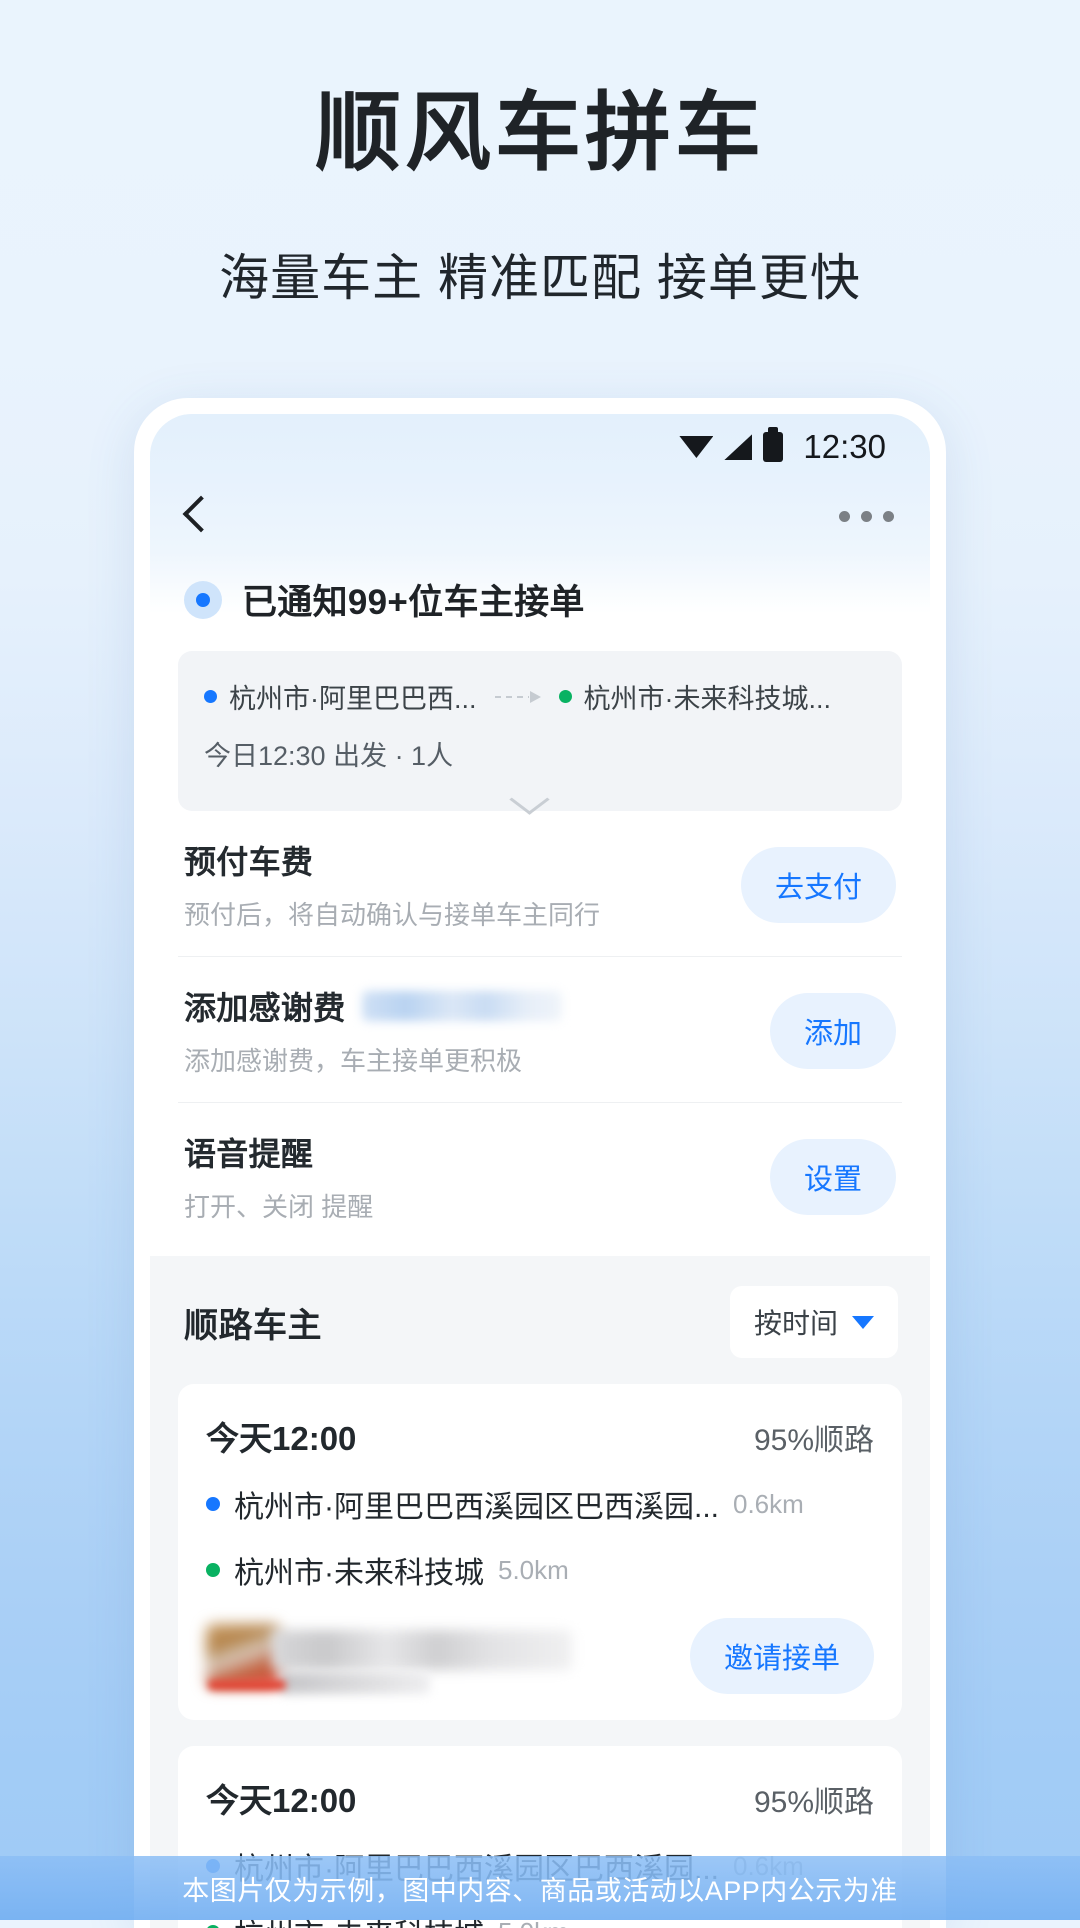  What do you see at coordinates (243, 1656) in the screenshot?
I see `avatar` at bounding box center [243, 1656].